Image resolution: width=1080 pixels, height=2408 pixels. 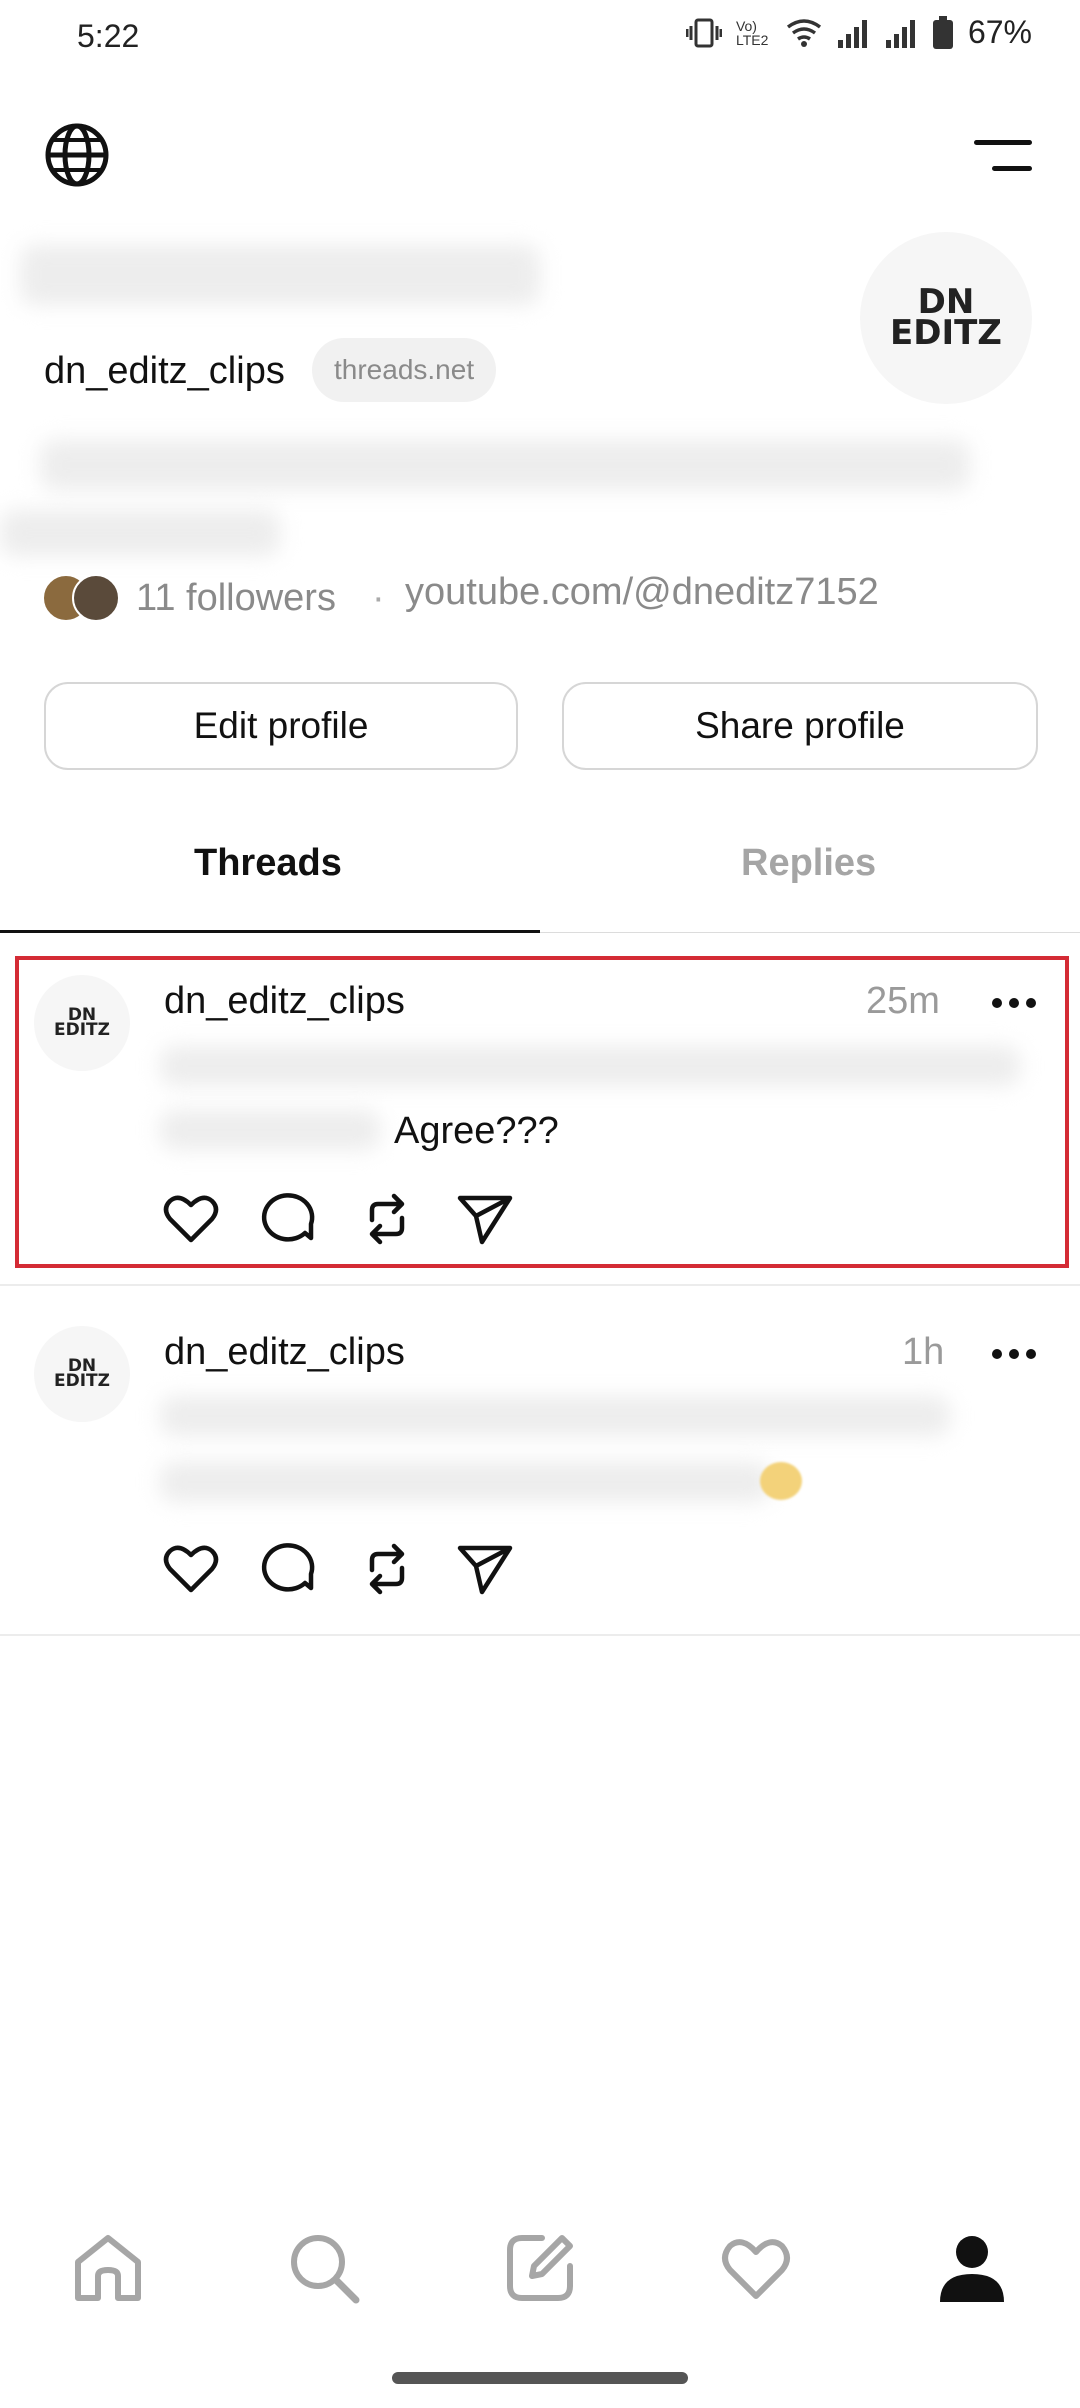 I want to click on globe-icon, so click(x=77, y=155).